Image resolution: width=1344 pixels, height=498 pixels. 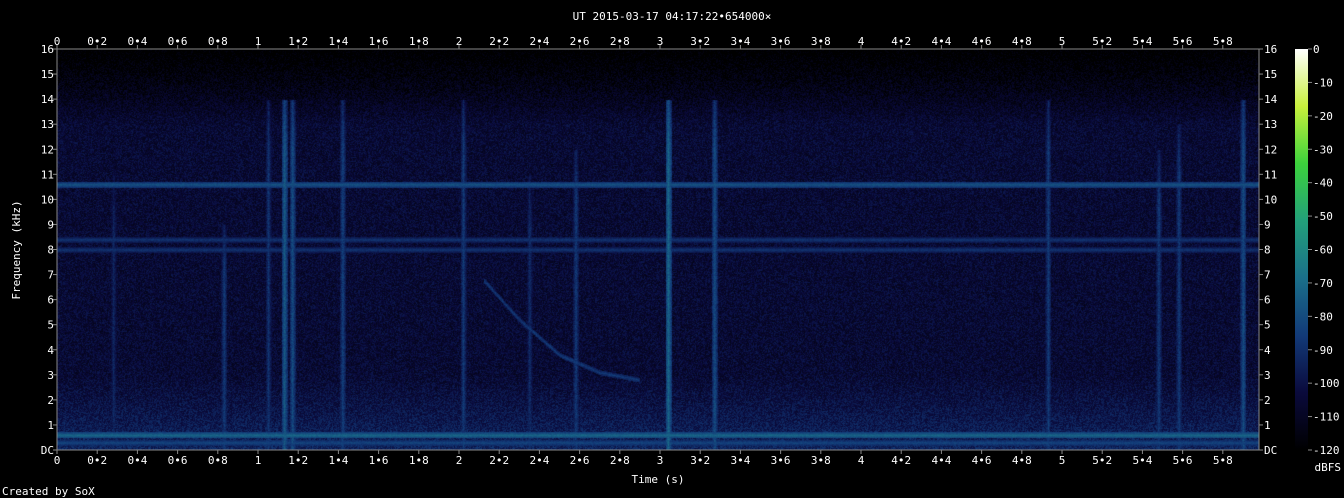 I want to click on x-tick-label: 1•2, so click(x=298, y=460).